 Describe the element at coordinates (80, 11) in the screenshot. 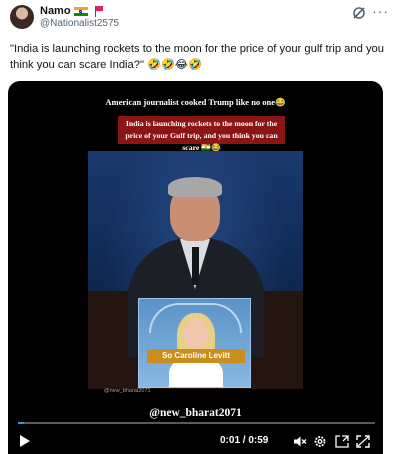

I see `india-flag-icon` at that location.